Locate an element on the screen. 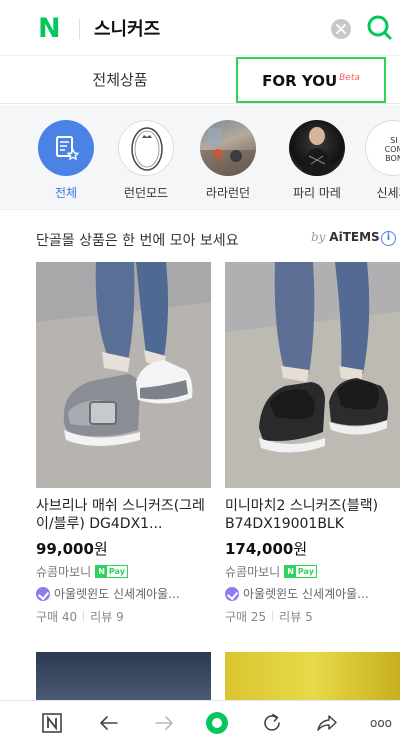 This screenshot has width=400, height=741. refresh-button is located at coordinates (272, 723).